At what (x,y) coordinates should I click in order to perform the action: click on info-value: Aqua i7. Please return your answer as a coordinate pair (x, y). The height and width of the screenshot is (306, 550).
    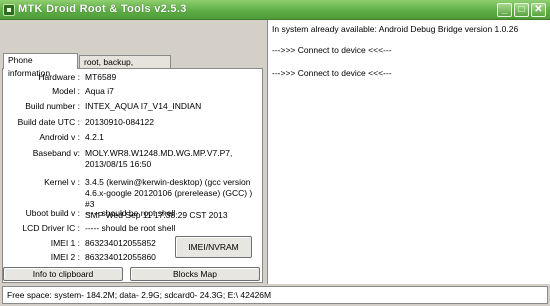
    Looking at the image, I should click on (99, 91).